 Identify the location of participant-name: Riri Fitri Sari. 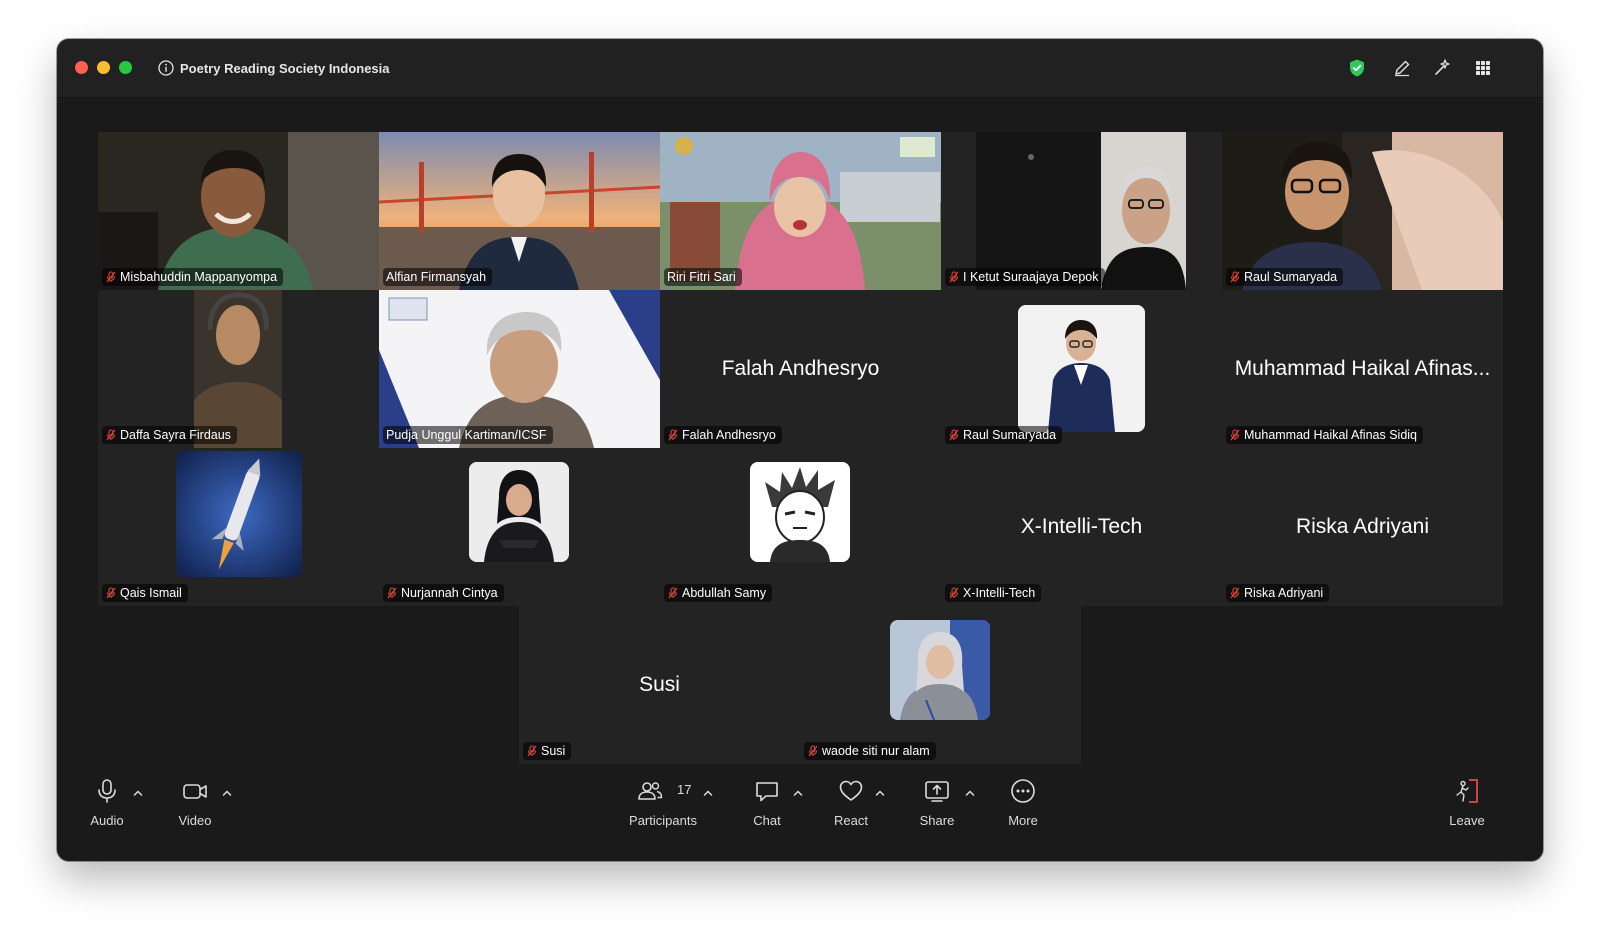
(701, 277).